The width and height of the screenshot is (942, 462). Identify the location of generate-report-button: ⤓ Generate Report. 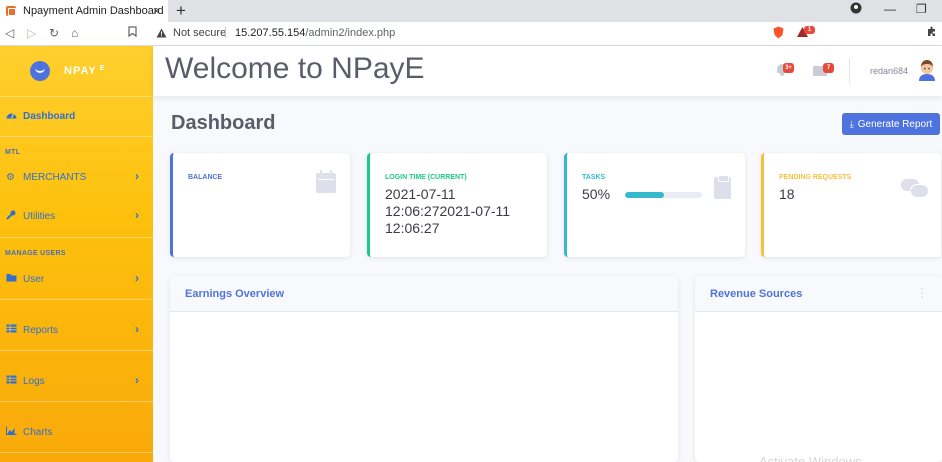
(891, 124).